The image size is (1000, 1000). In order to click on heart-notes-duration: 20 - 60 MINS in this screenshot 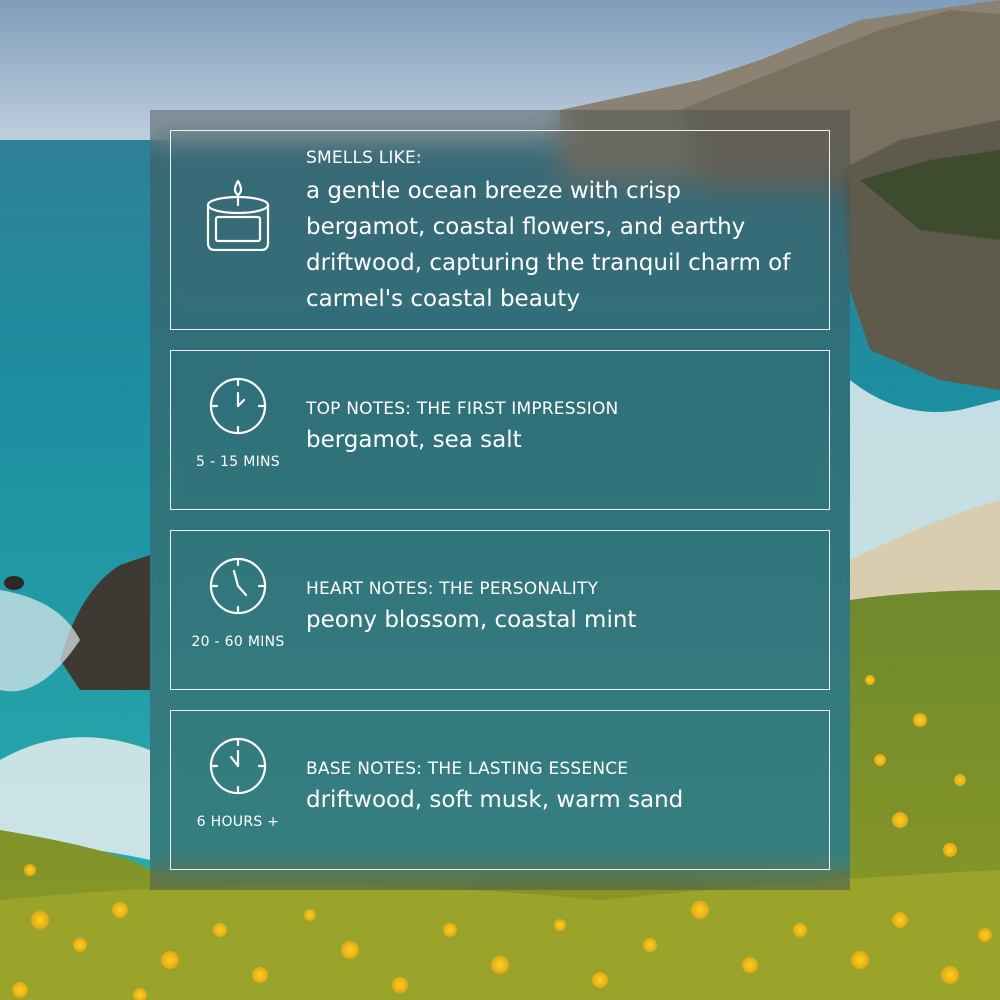, I will do `click(238, 642)`.